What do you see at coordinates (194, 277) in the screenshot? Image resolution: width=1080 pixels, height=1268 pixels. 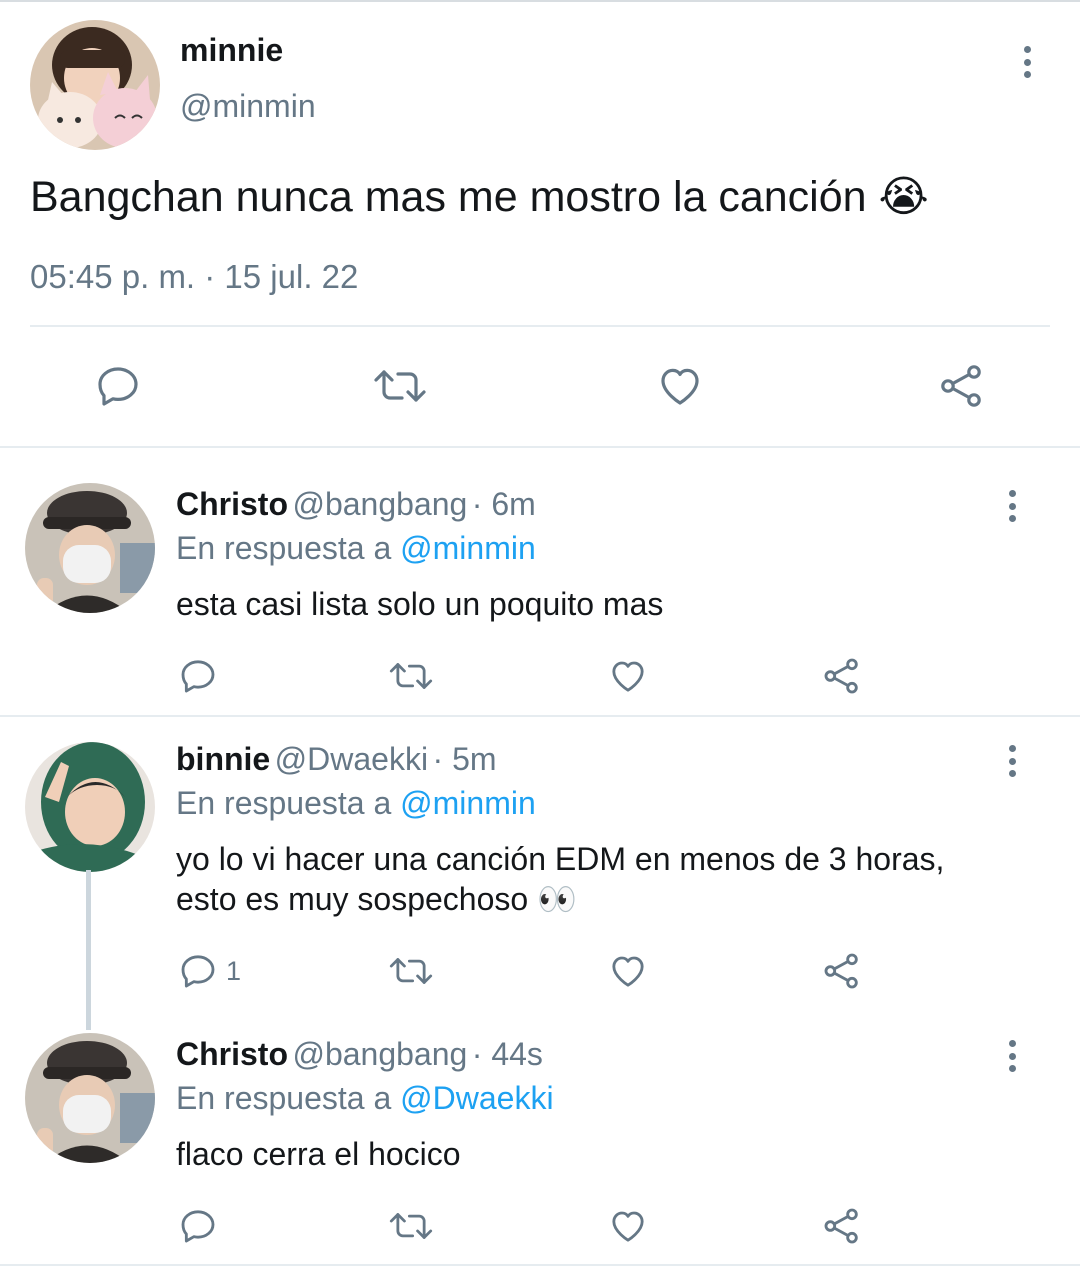 I see `tweet-timestamp: 05:45 p. m. · 15 jul. 22` at bounding box center [194, 277].